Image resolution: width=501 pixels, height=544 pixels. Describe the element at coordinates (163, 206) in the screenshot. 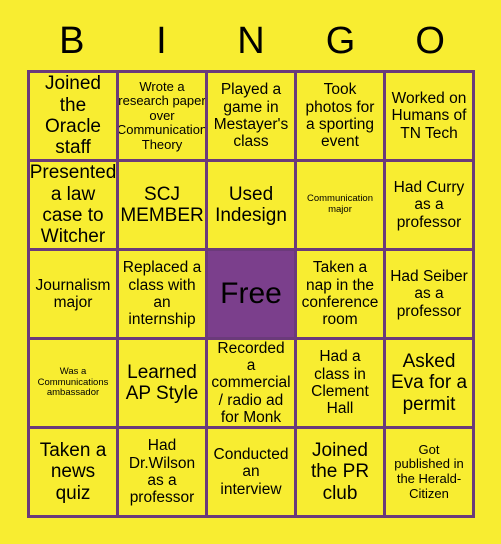

I see `bingo-cell-r2-c2: SCJ MEMBER` at that location.